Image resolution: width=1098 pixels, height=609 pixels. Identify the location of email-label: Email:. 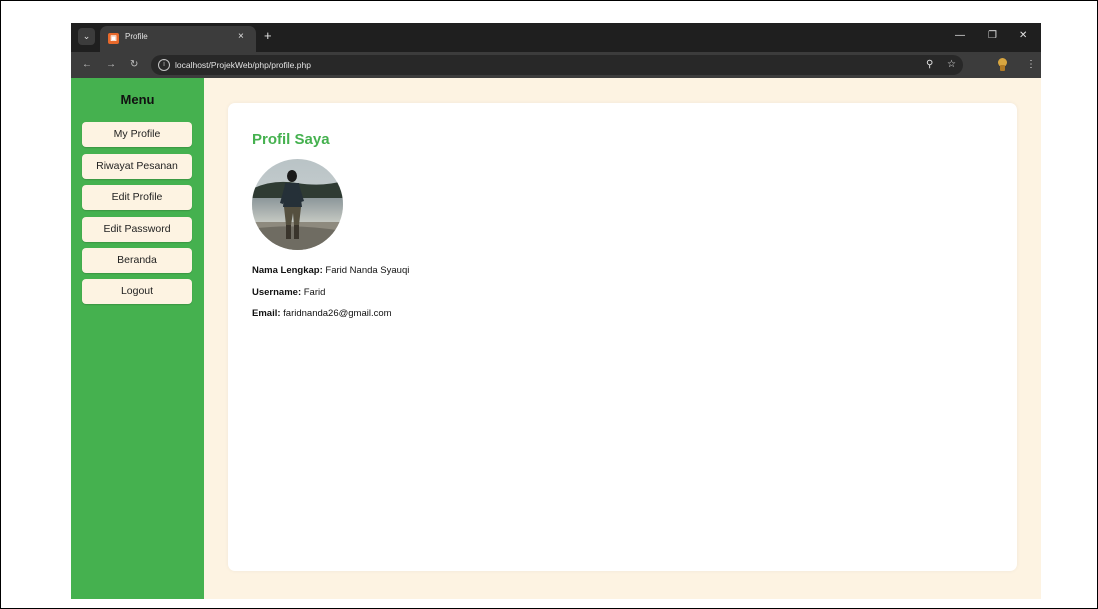
(266, 313).